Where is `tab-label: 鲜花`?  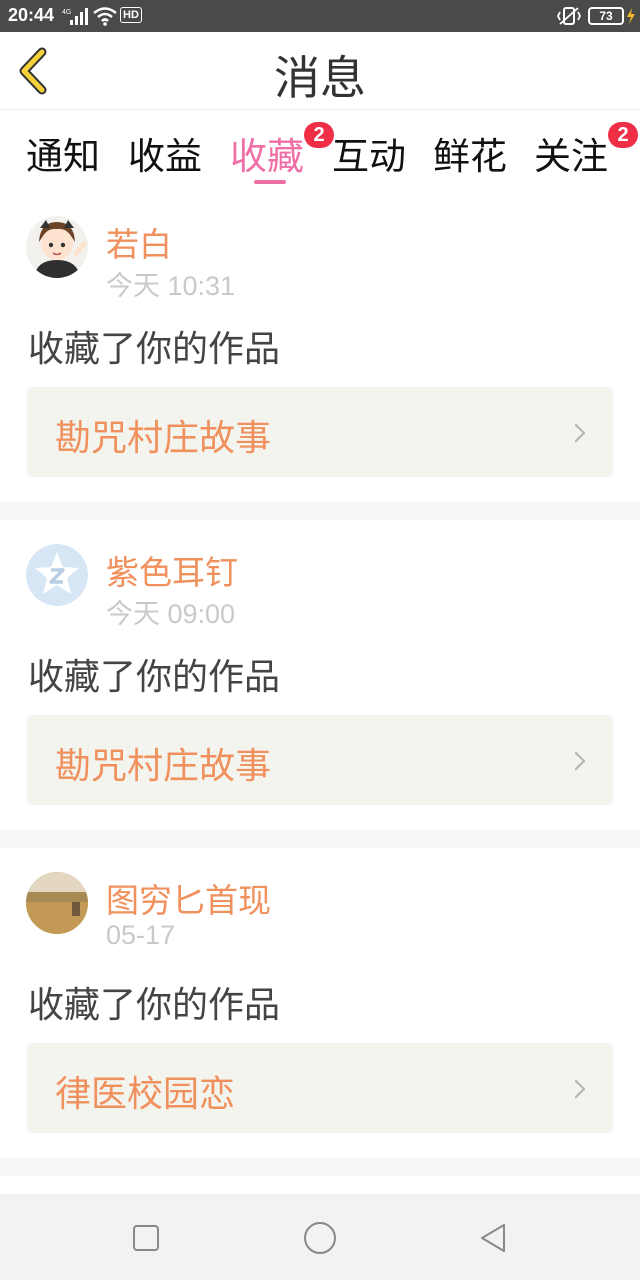 tab-label: 鲜花 is located at coordinates (470, 156).